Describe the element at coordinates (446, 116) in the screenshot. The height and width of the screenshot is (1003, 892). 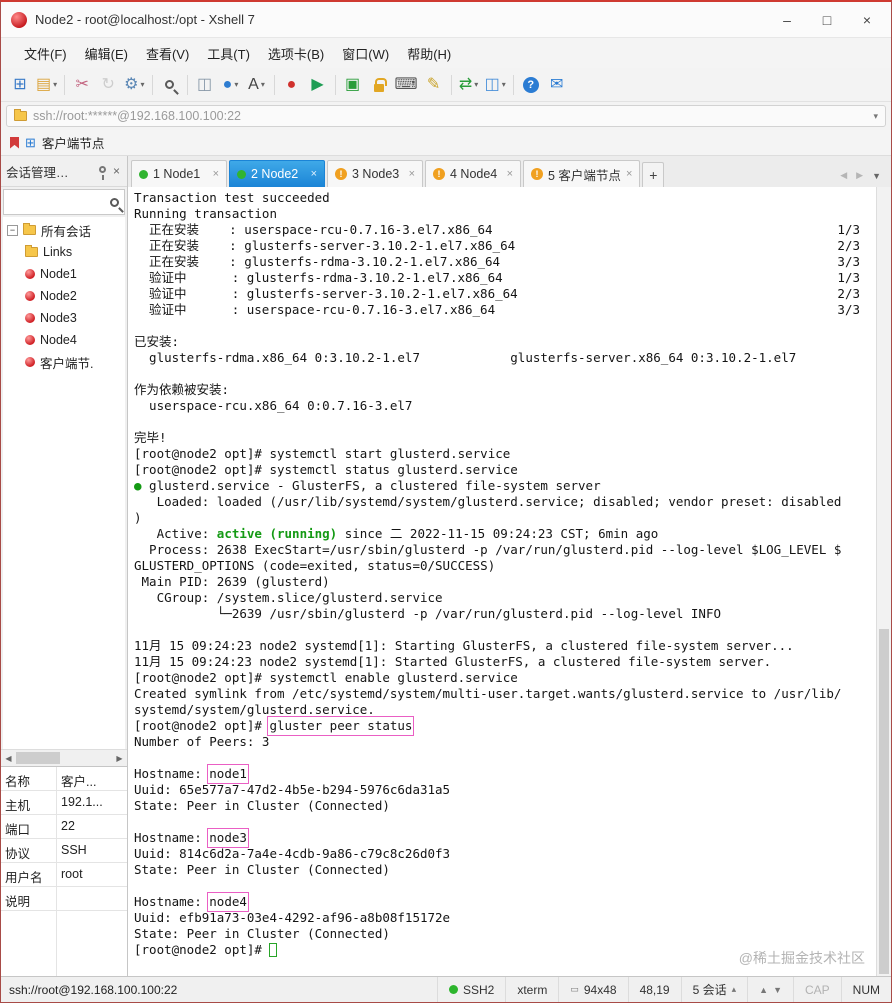
I see `address-field: ssh://root:******@192.168.100.100:22 ▾` at that location.